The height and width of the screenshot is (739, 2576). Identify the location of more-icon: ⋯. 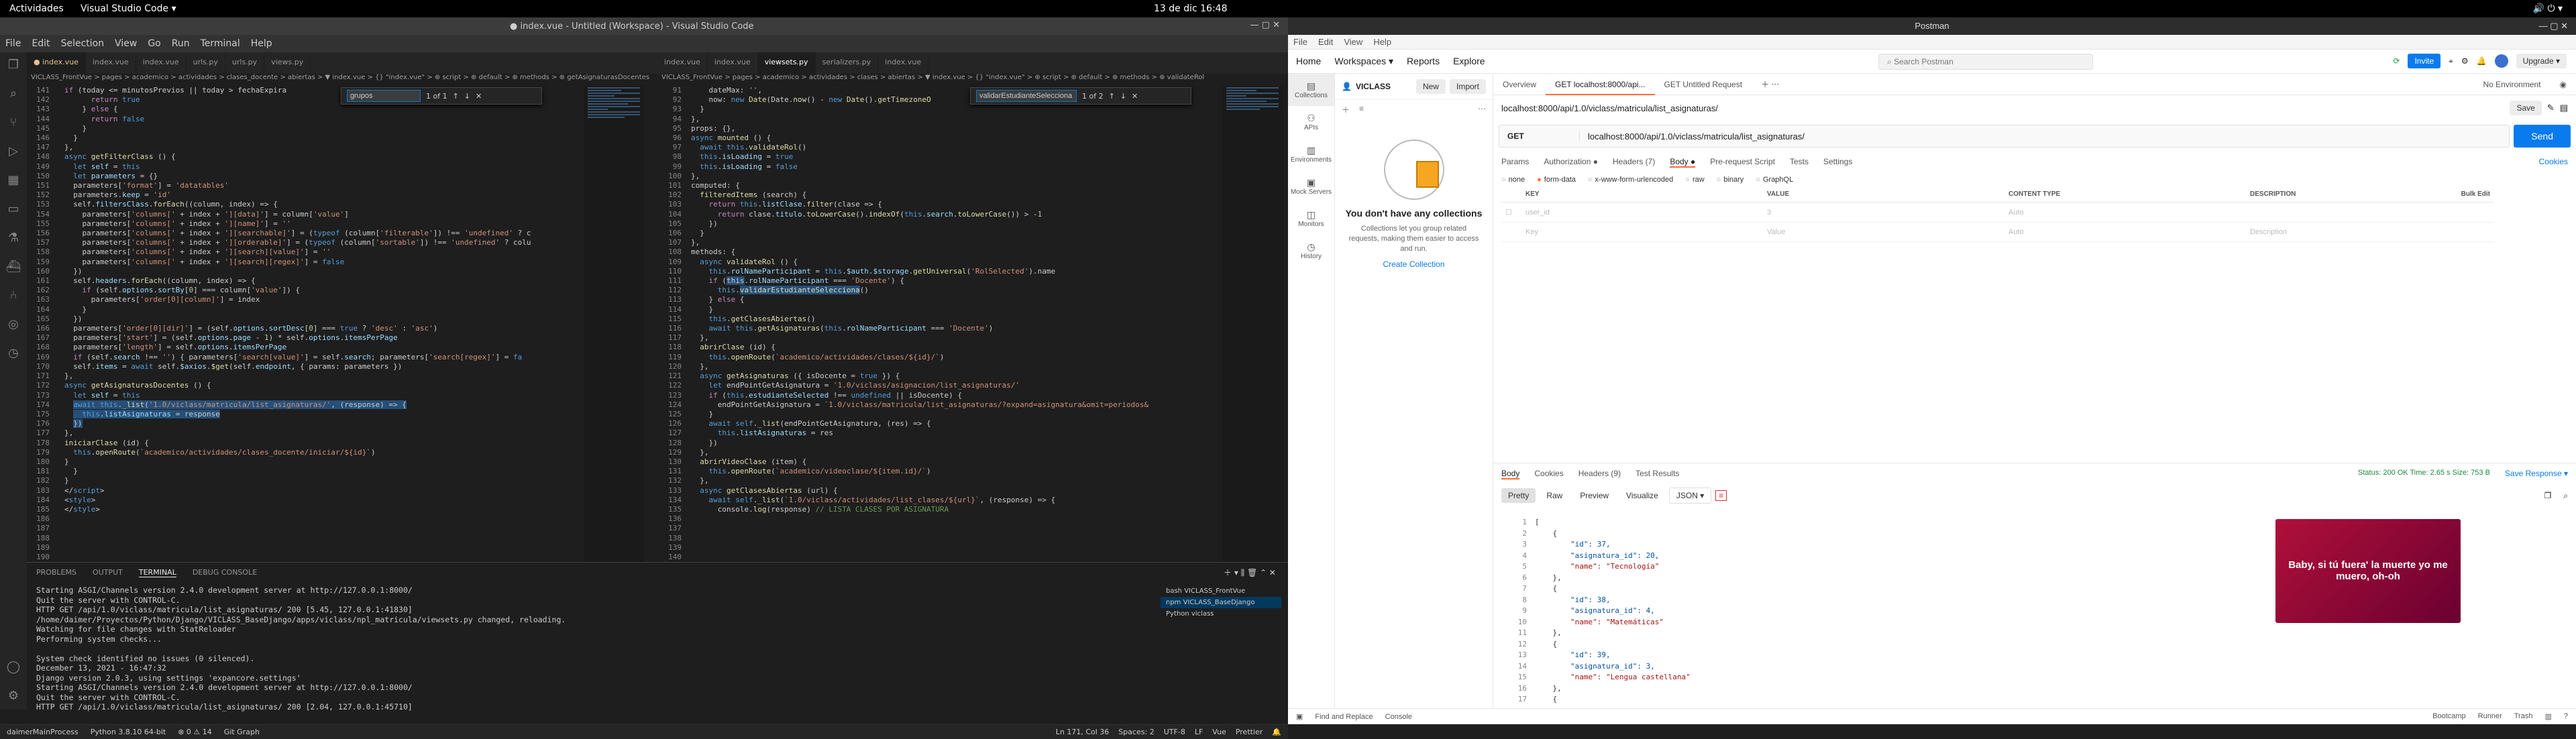
(1482, 110).